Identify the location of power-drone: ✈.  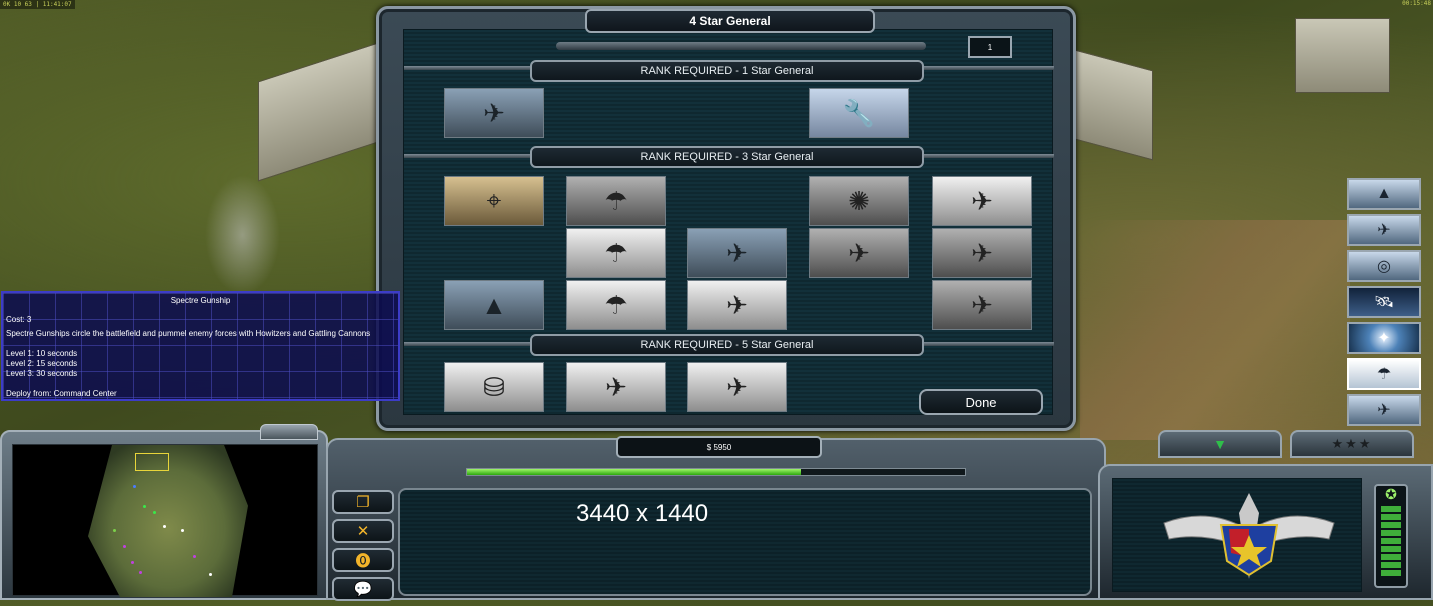
(494, 113).